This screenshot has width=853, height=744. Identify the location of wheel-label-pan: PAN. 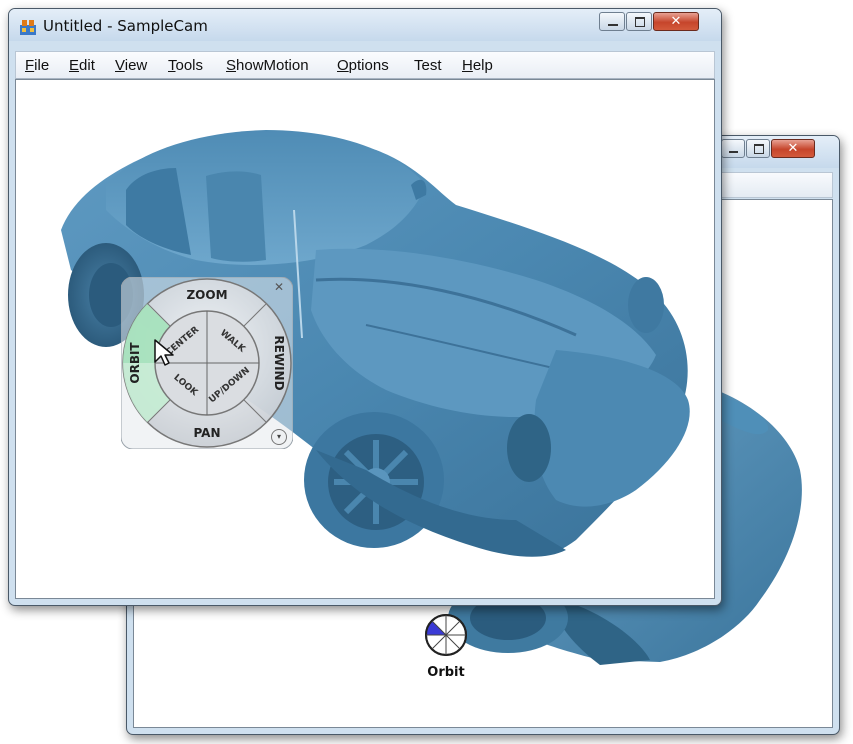
(206, 433).